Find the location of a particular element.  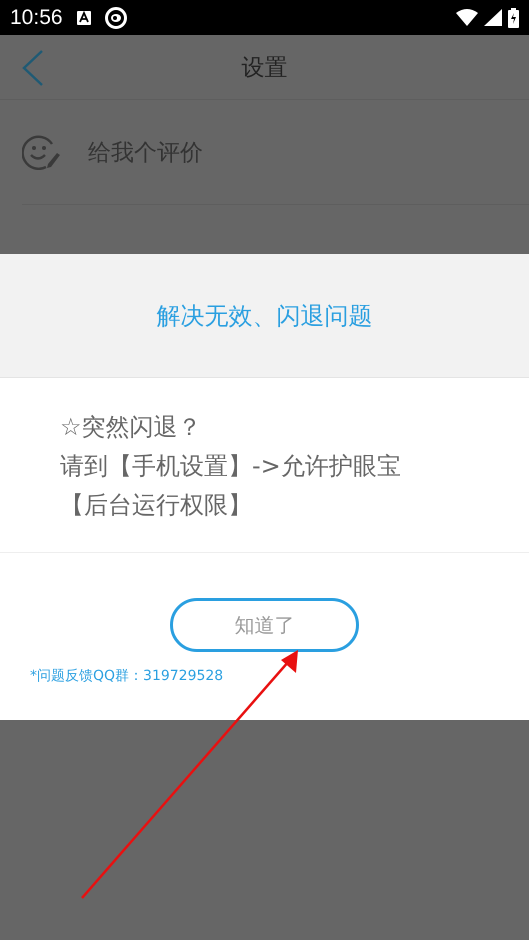

signal-icon is located at coordinates (493, 17).